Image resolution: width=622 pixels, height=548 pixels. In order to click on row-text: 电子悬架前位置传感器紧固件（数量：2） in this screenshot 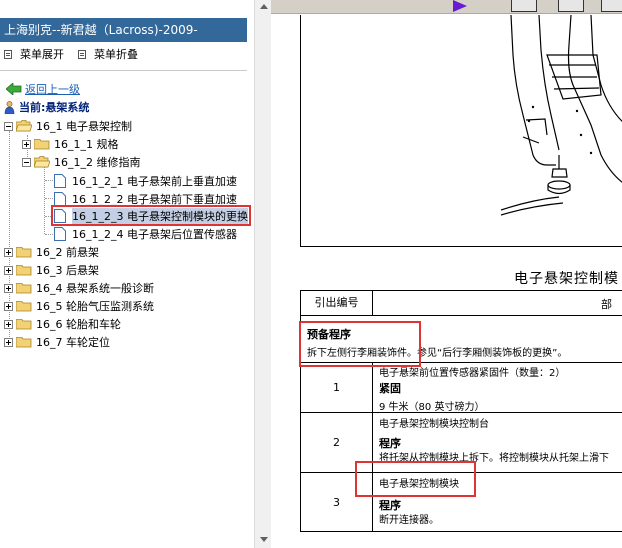, I will do `click(472, 373)`.